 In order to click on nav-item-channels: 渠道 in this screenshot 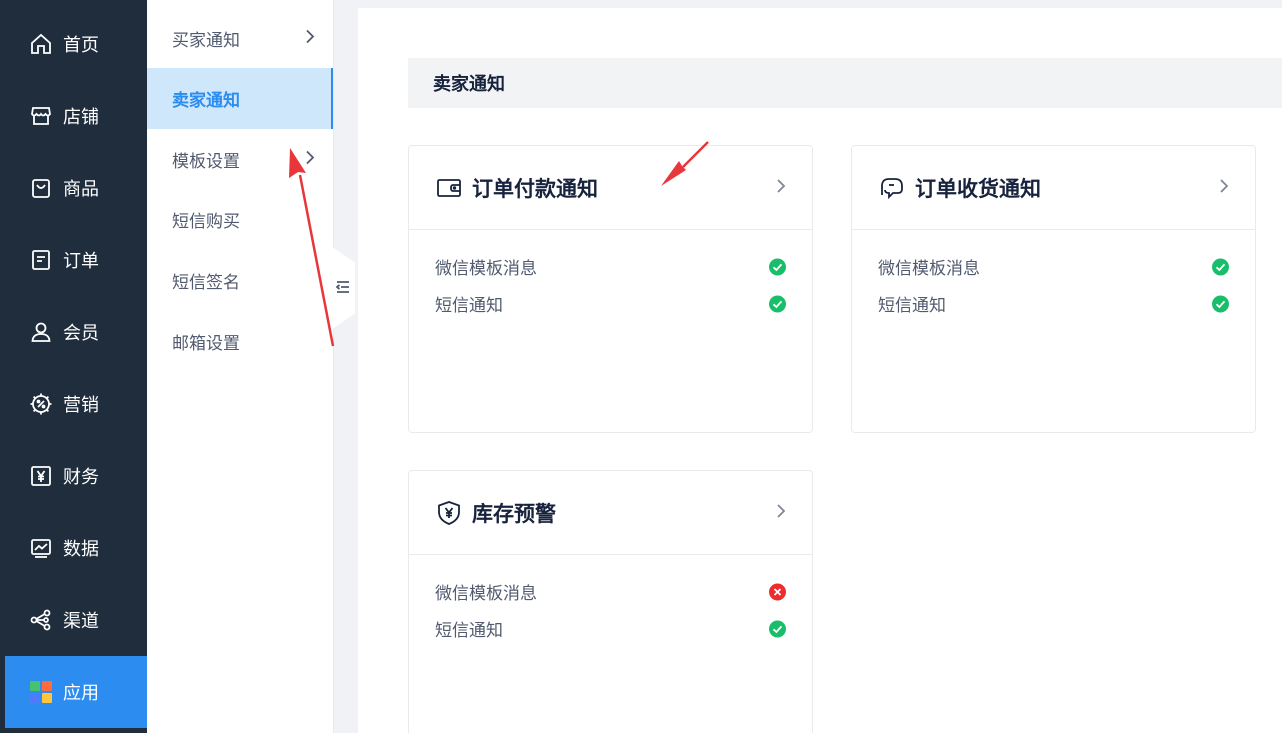, I will do `click(73, 620)`.